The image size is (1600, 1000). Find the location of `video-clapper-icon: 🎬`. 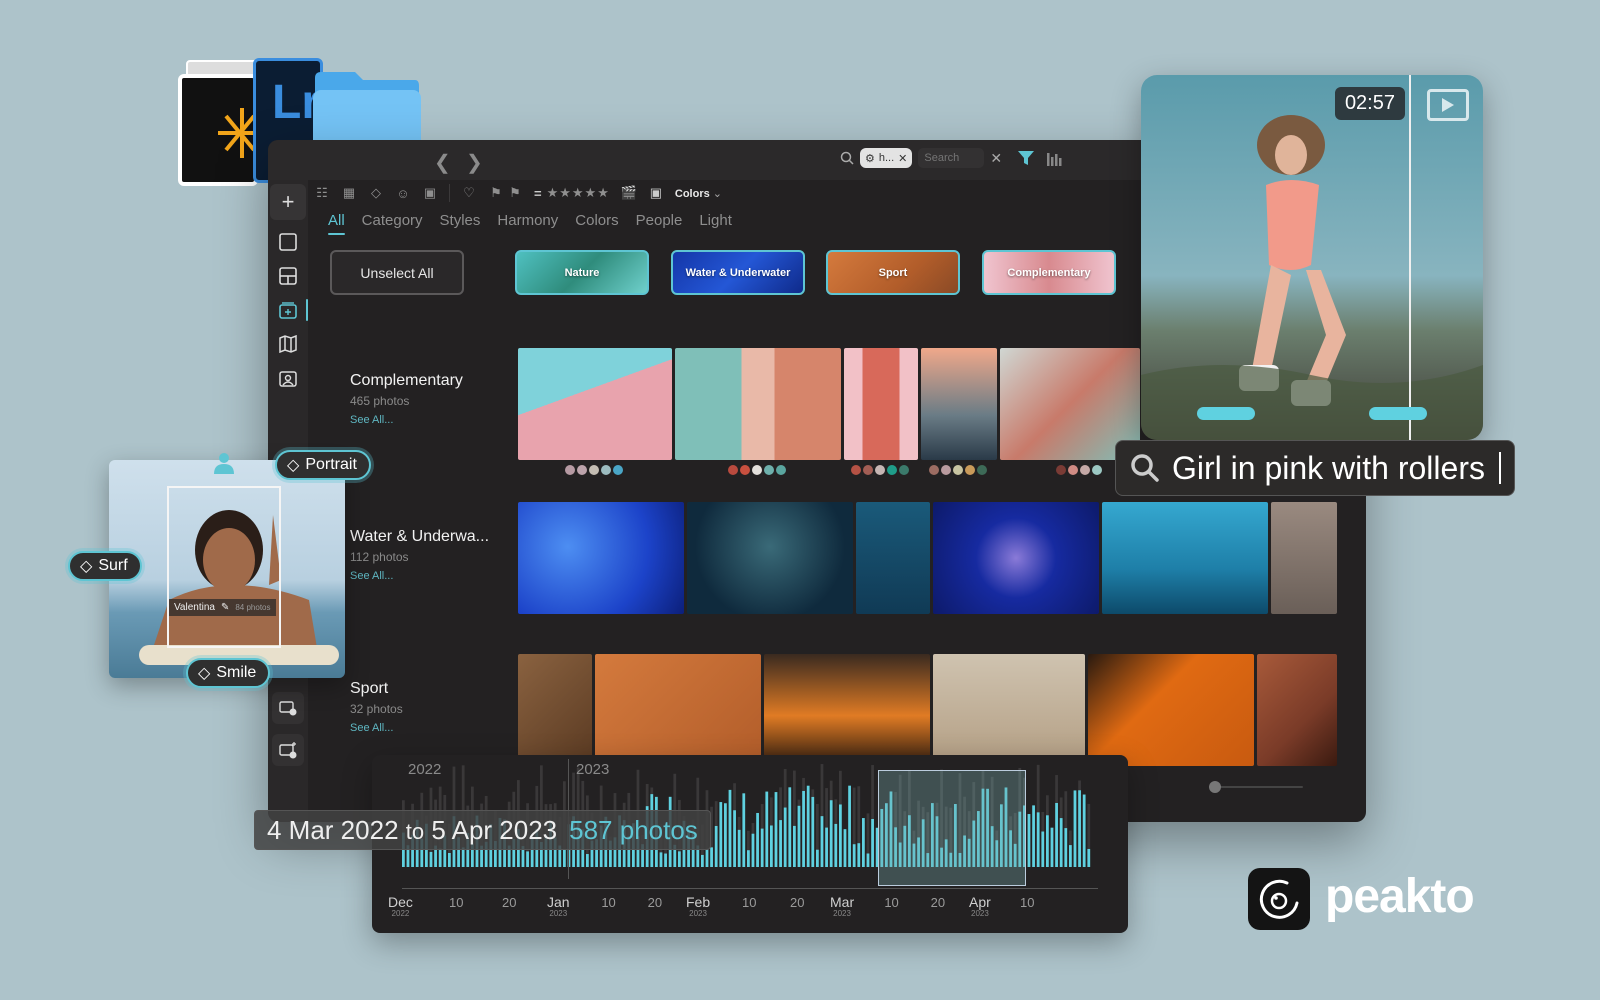

video-clapper-icon: 🎬 is located at coordinates (629, 193).